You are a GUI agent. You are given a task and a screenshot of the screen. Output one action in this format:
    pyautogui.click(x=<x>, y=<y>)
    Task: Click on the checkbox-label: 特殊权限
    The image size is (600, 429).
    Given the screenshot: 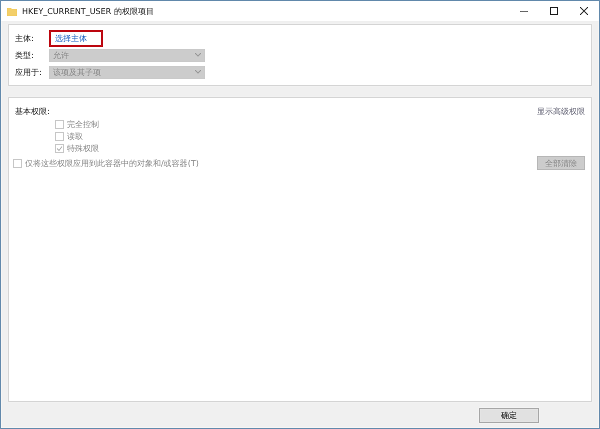 What is the action you would take?
    pyautogui.click(x=83, y=148)
    